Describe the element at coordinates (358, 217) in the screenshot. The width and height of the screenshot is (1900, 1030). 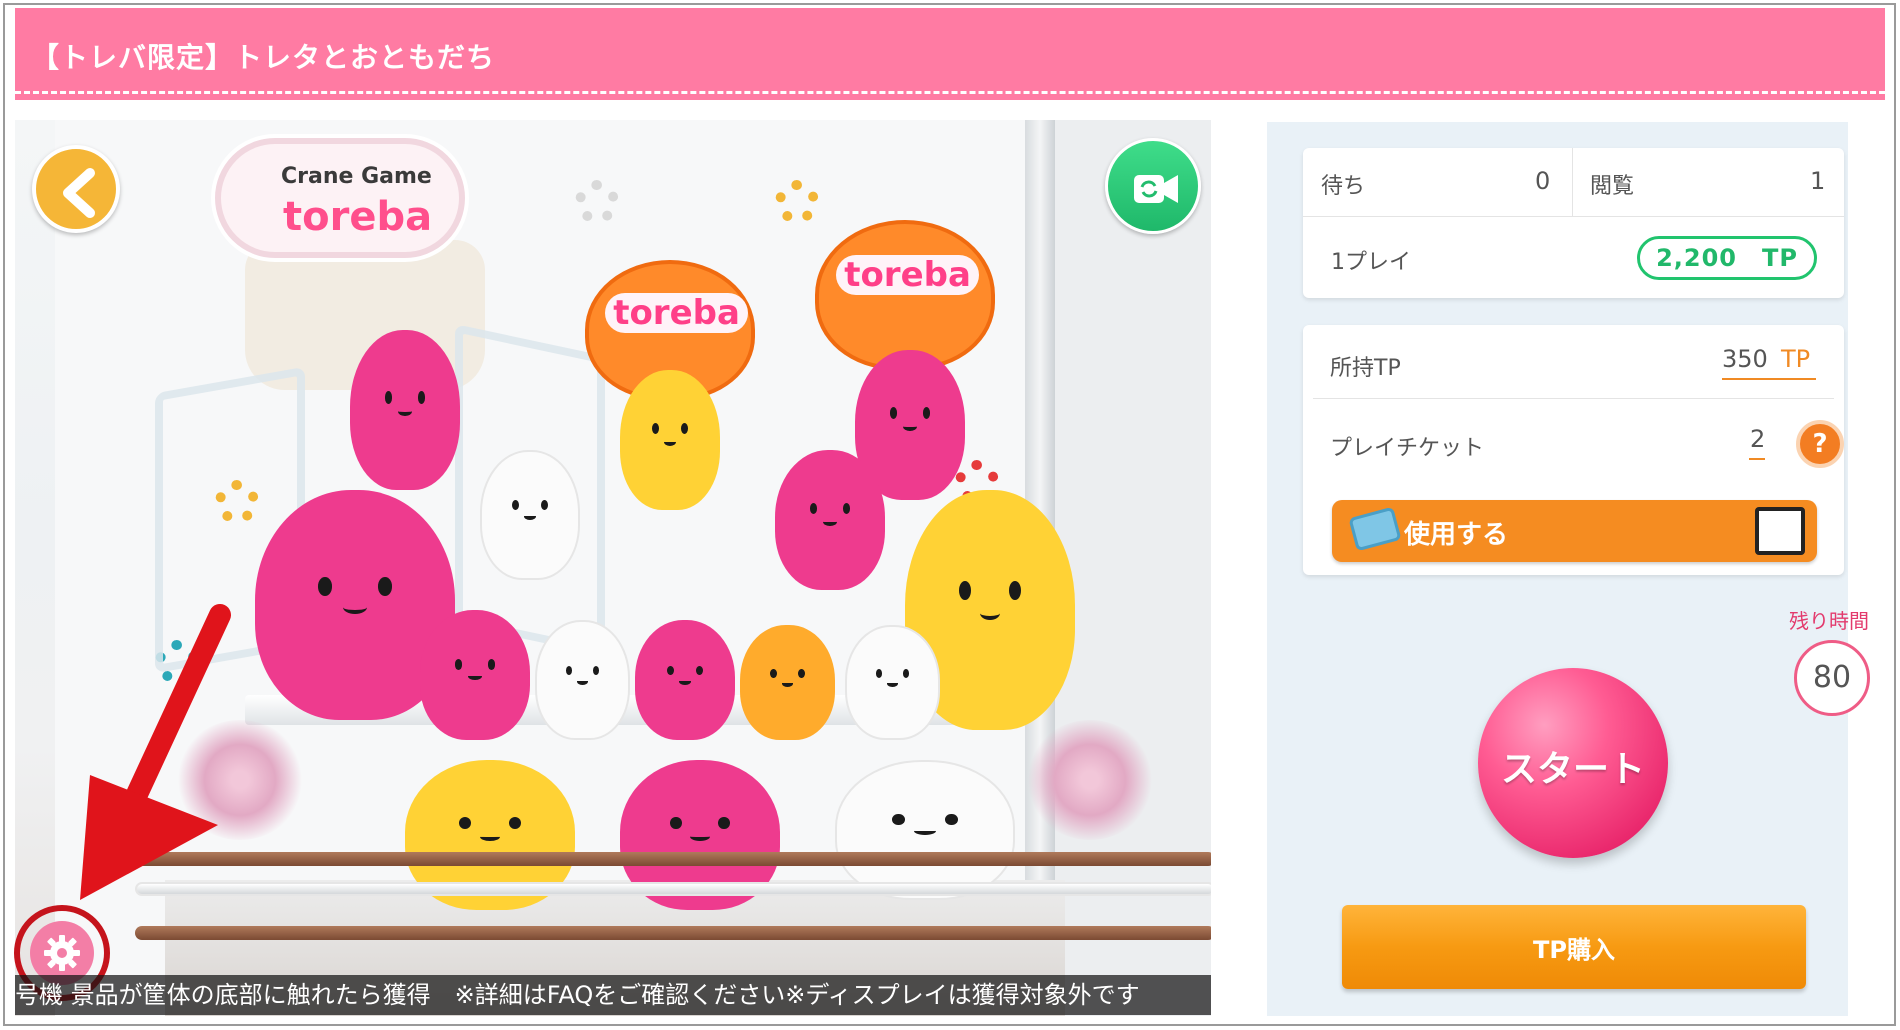
I see `logo-line-2: toreba` at that location.